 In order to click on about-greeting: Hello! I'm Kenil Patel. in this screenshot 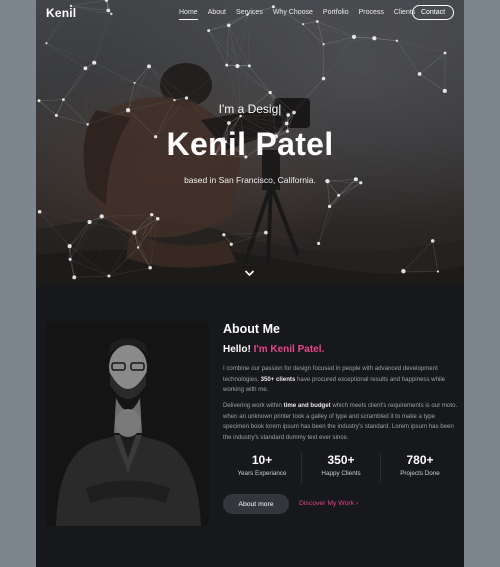, I will do `click(273, 349)`.